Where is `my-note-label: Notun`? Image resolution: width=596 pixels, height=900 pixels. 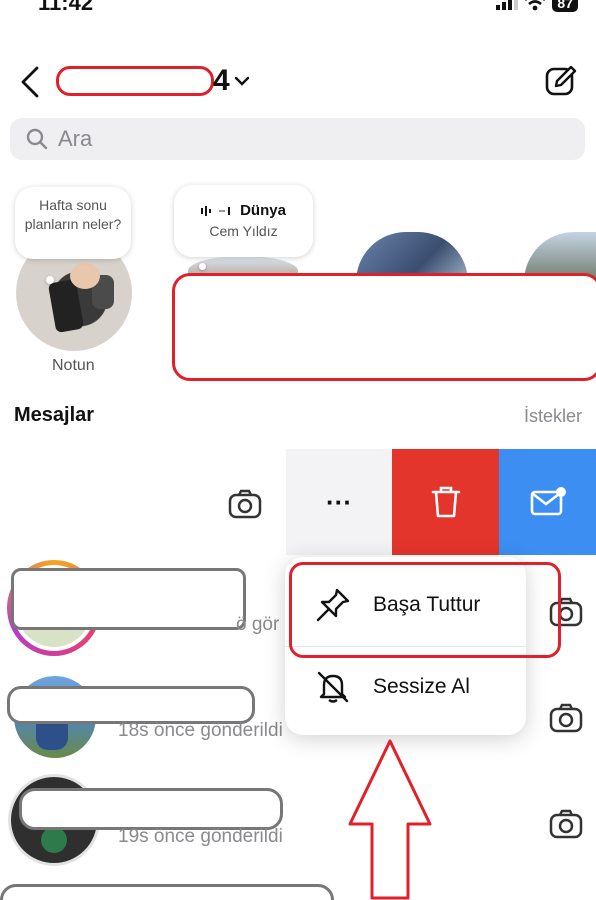 my-note-label: Notun is located at coordinates (73, 365).